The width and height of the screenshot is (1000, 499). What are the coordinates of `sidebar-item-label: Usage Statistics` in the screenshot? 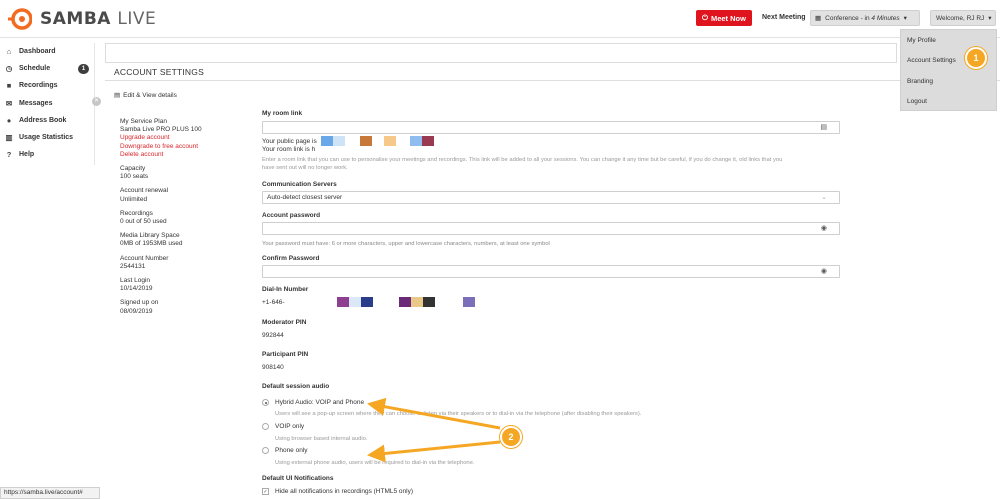 It's located at (46, 138).